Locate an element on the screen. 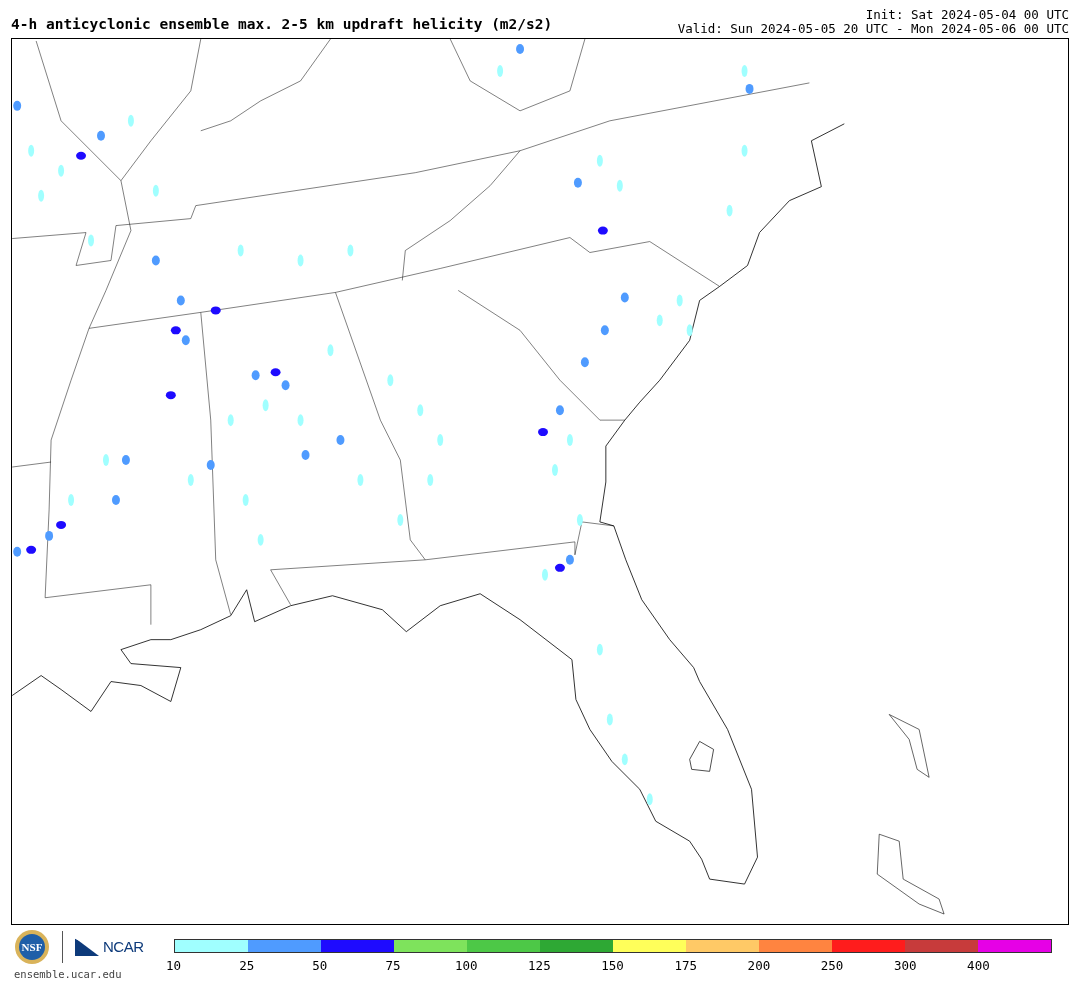 The image size is (1080, 988). tick-label: 50 is located at coordinates (320, 966).